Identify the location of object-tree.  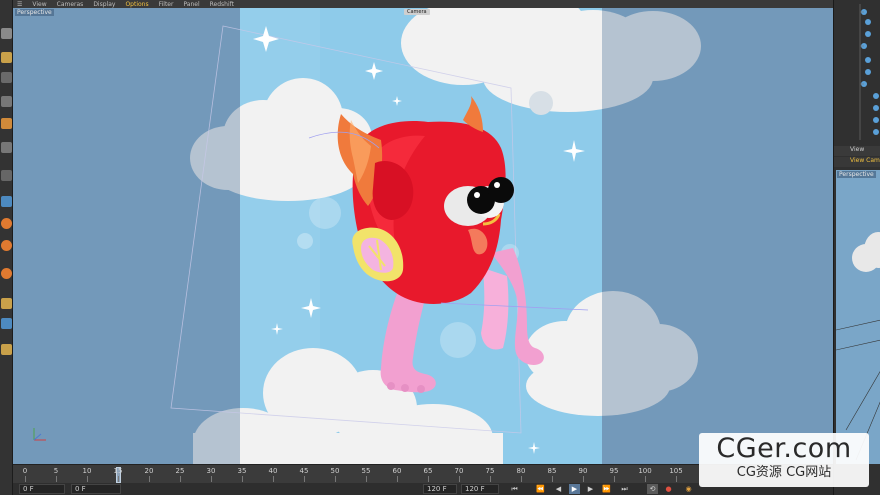
(869, 72).